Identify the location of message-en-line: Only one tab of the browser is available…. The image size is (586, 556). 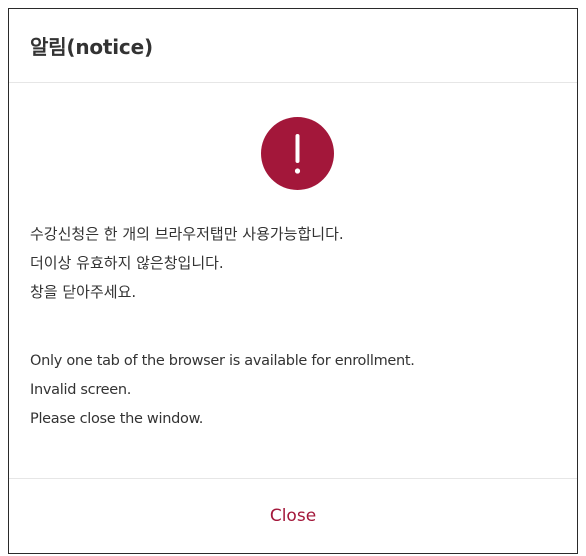
(222, 361).